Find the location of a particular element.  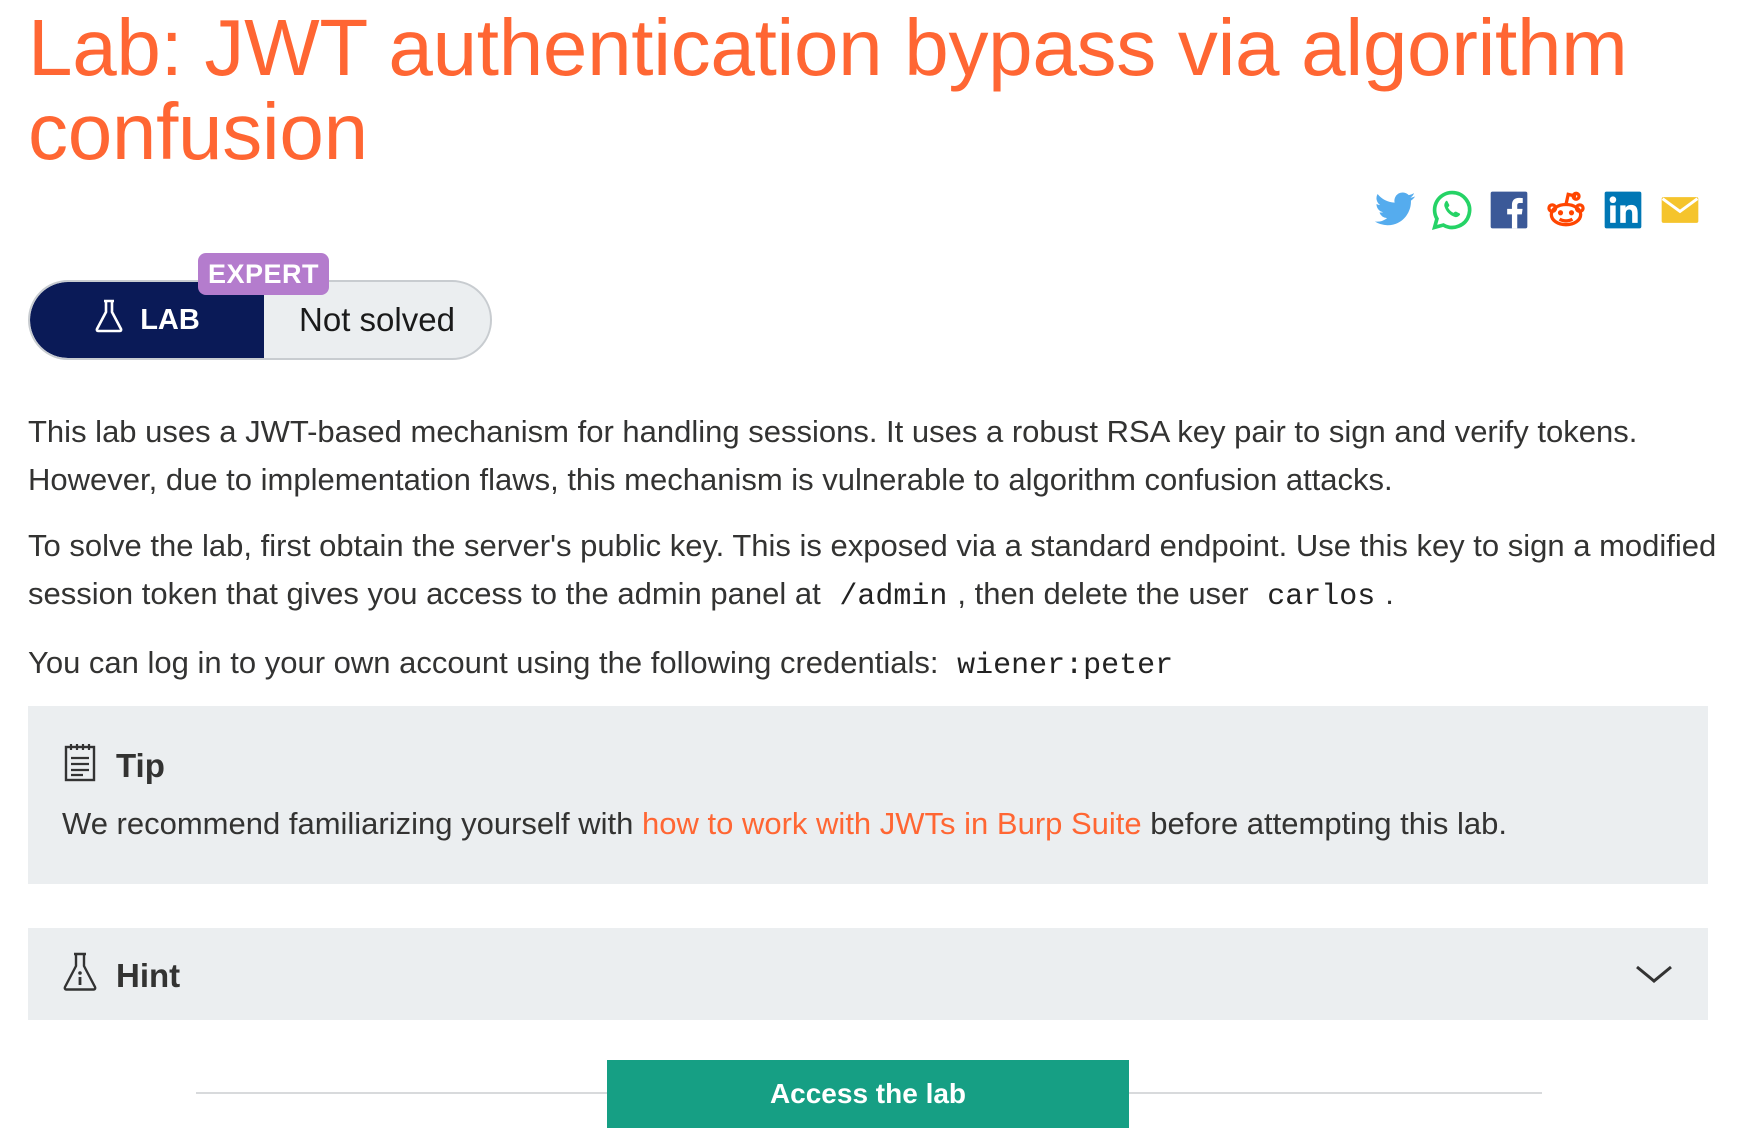

text: , then delete the user is located at coordinates (1103, 593).